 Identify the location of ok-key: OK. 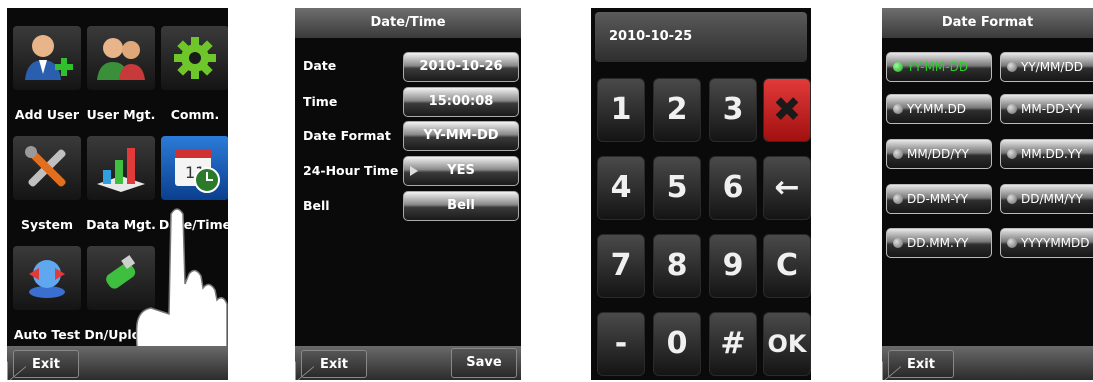
(787, 344).